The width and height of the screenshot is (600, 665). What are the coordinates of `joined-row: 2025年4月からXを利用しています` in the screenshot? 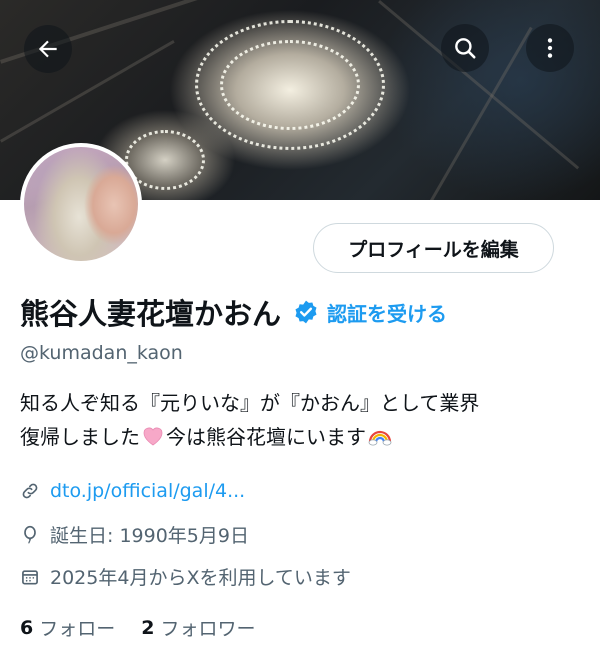 It's located at (185, 576).